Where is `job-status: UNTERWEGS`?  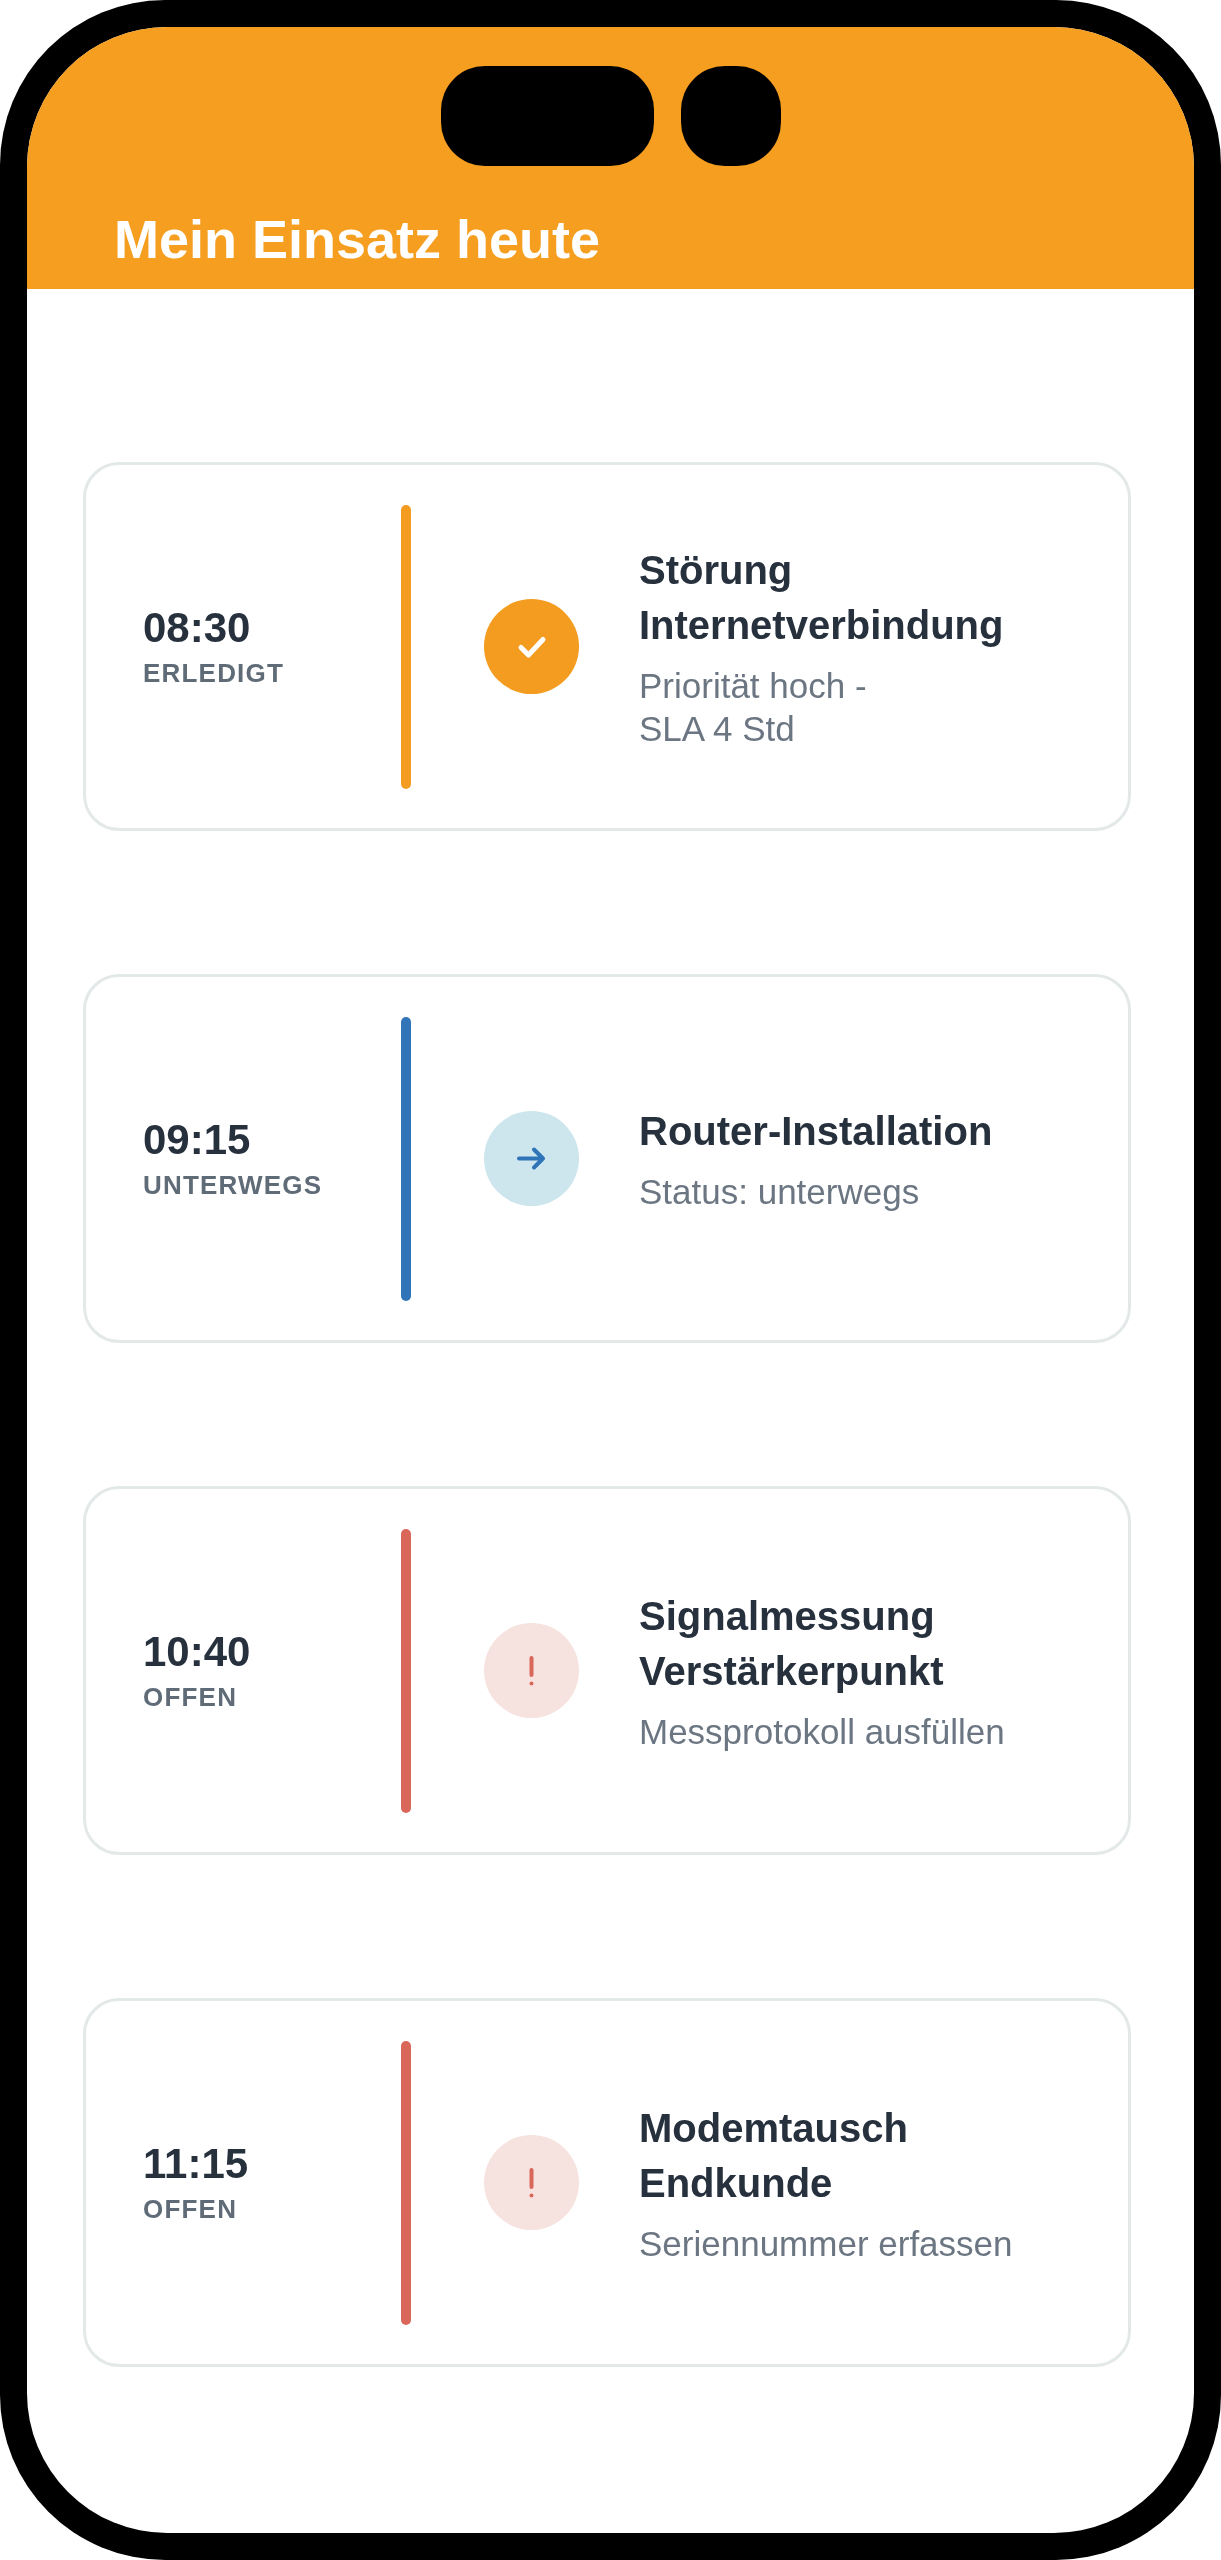 job-status: UNTERWEGS is located at coordinates (233, 1185).